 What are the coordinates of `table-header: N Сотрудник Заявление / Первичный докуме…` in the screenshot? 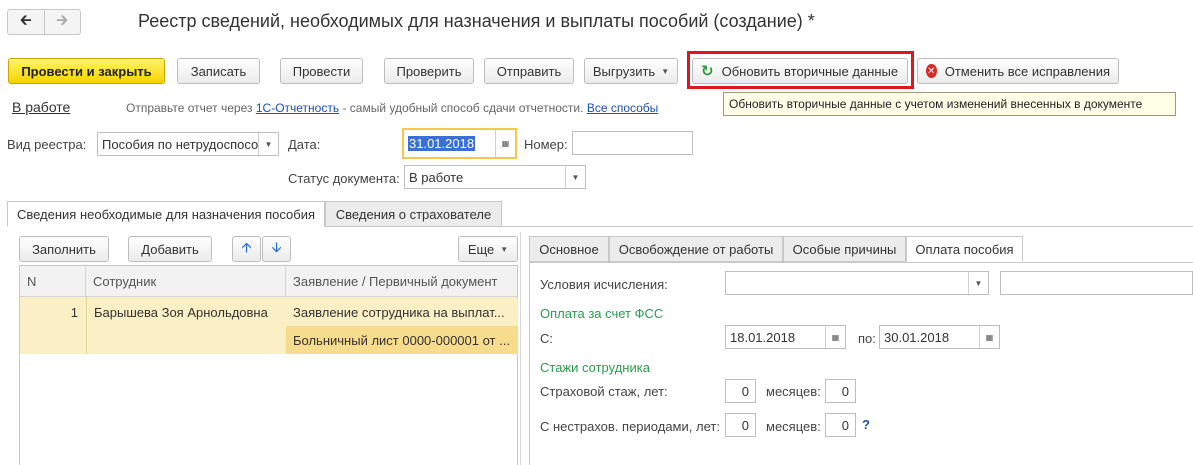 It's located at (268, 281).